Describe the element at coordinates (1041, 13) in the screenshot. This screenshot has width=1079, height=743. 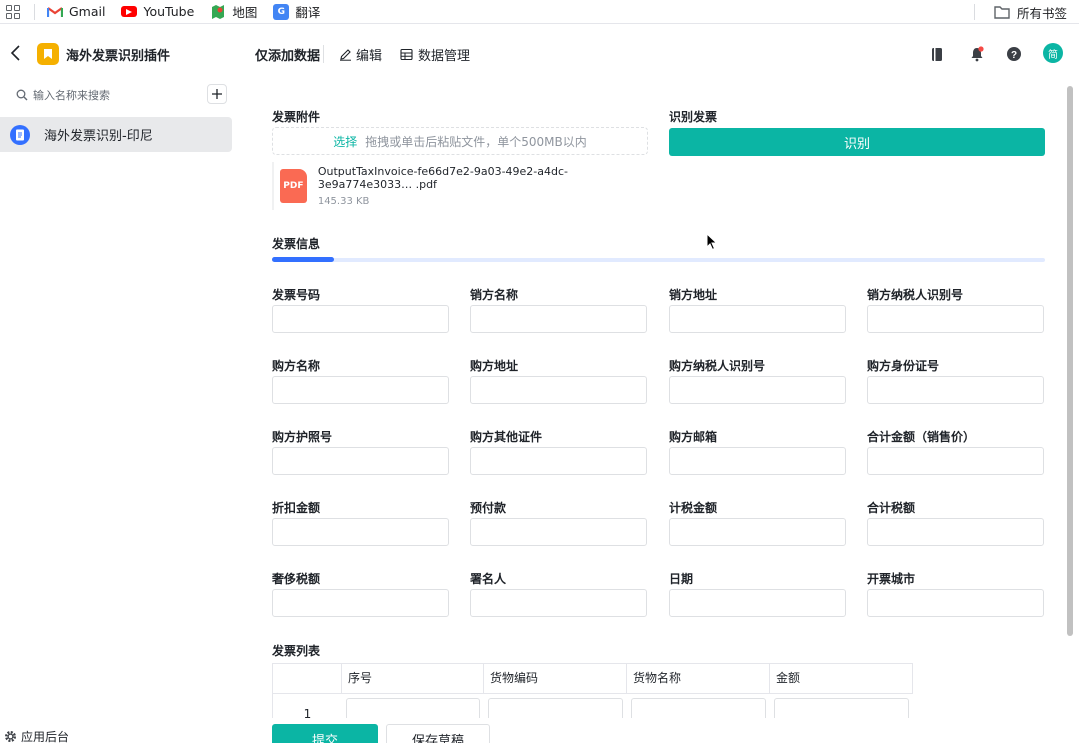
I see `all-bookmarks-label: 所有书签` at that location.